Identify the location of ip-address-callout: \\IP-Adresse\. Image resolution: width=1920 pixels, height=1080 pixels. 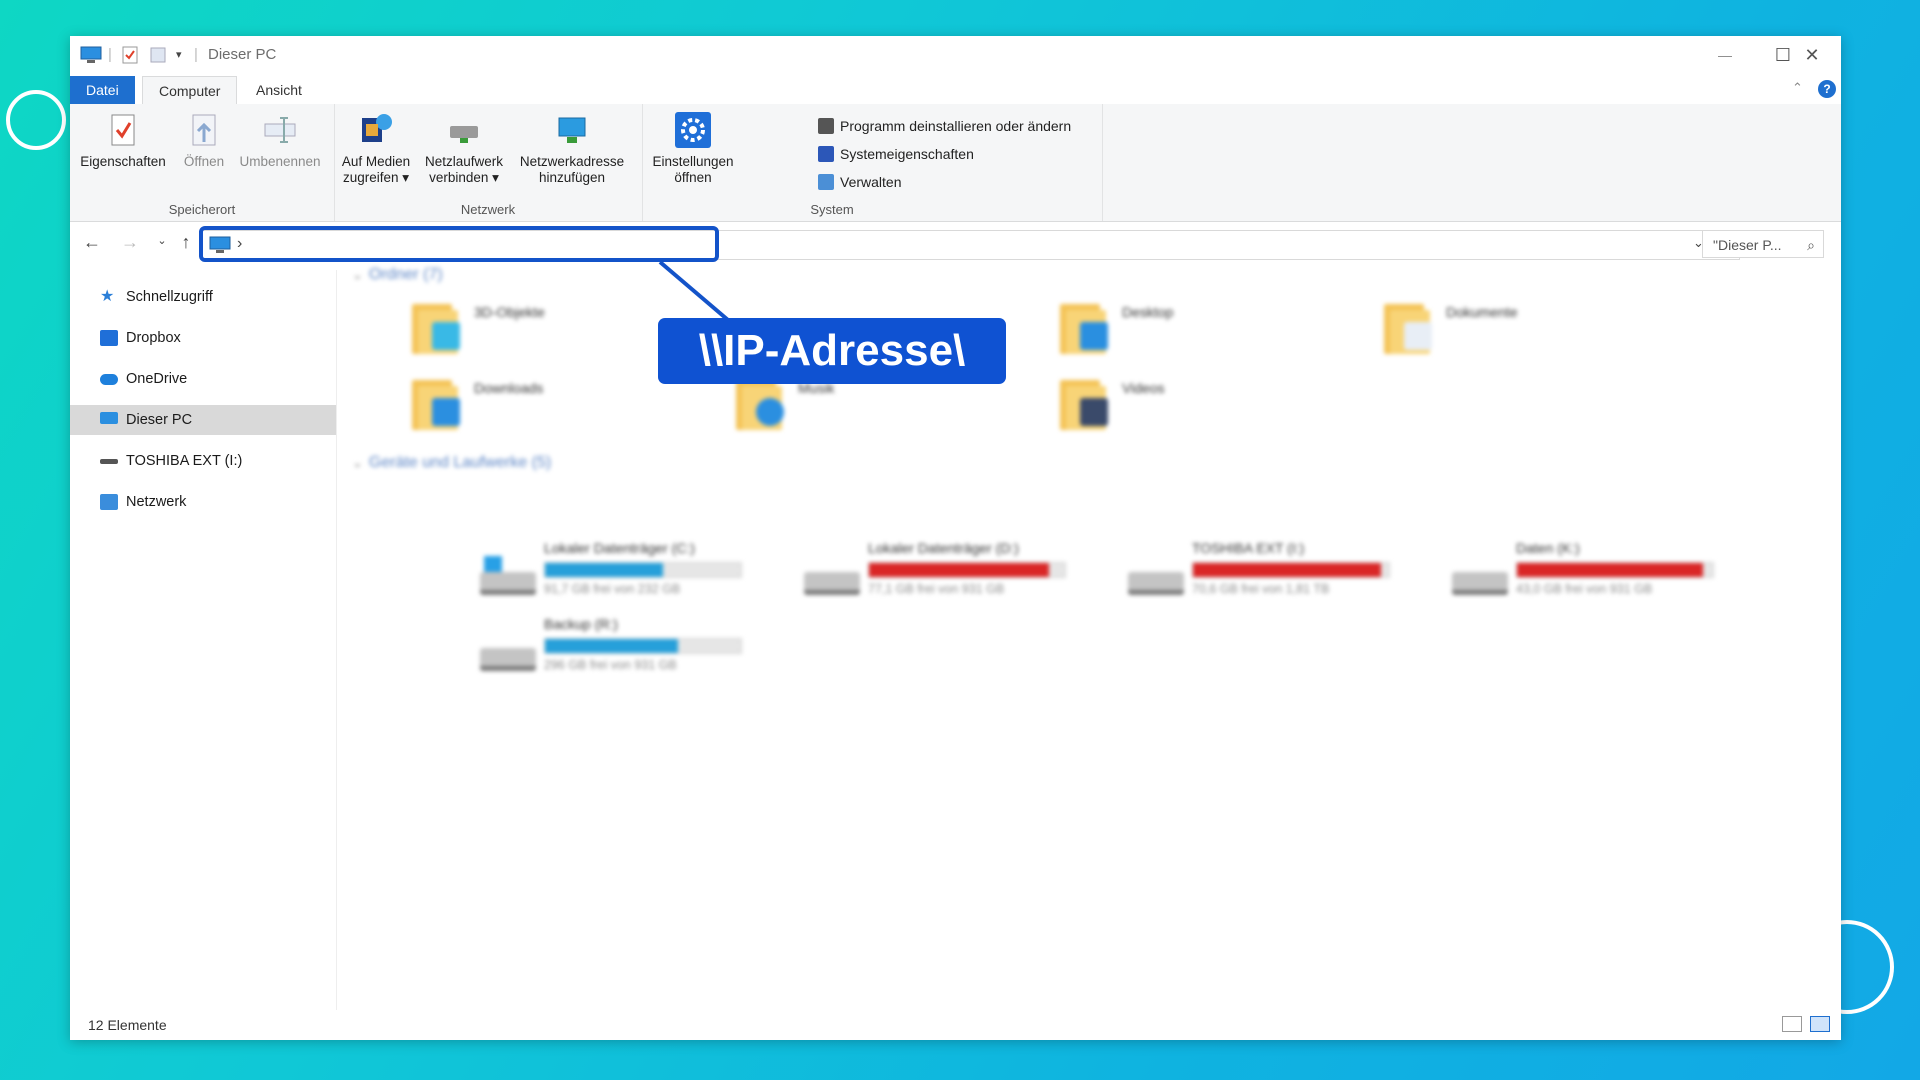
(832, 351).